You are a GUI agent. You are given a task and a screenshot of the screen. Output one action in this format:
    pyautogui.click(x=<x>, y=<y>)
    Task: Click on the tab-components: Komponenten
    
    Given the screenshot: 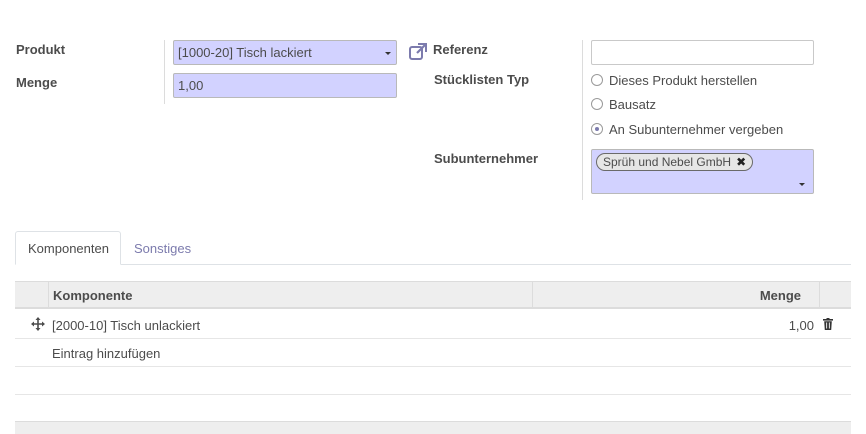 What is the action you would take?
    pyautogui.click(x=68, y=248)
    